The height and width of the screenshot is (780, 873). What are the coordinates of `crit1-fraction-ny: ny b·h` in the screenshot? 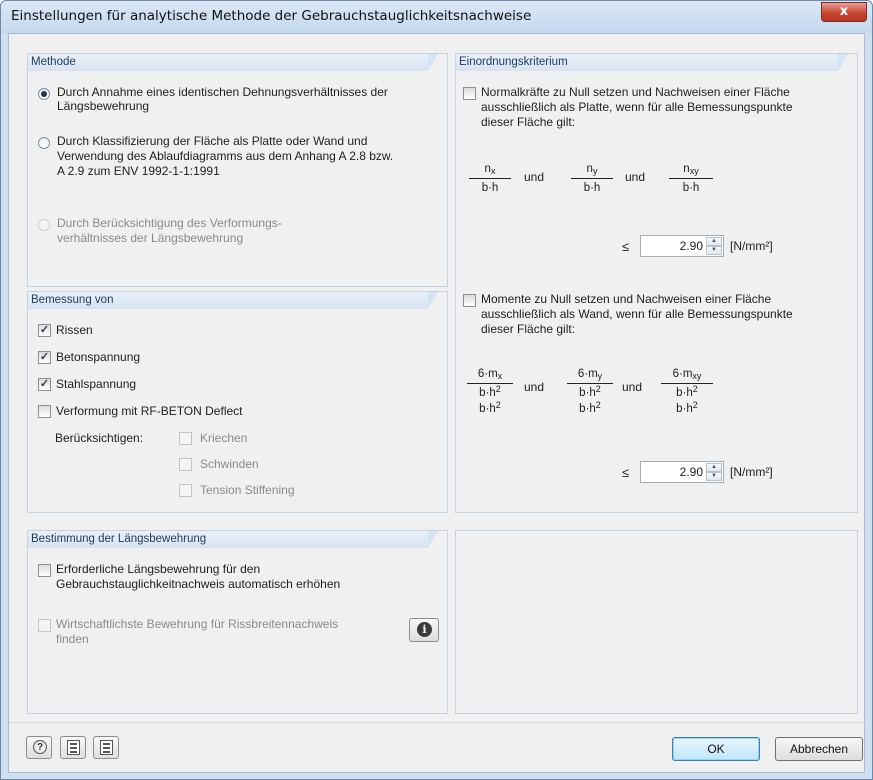 It's located at (592, 178).